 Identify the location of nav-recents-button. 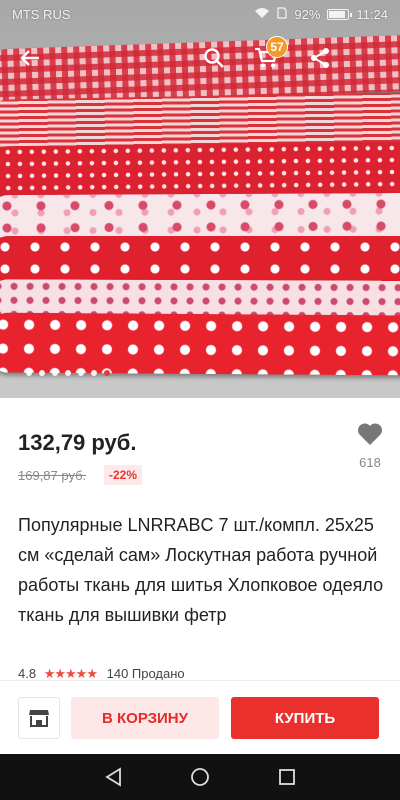
(287, 777).